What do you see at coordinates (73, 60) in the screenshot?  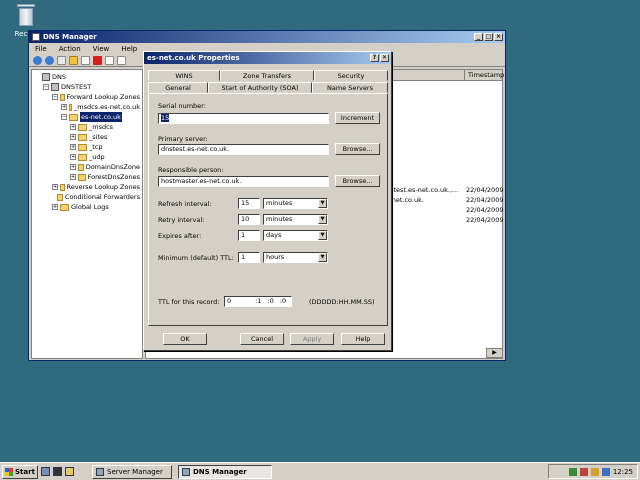 I see `show-hide-tree-icon` at bounding box center [73, 60].